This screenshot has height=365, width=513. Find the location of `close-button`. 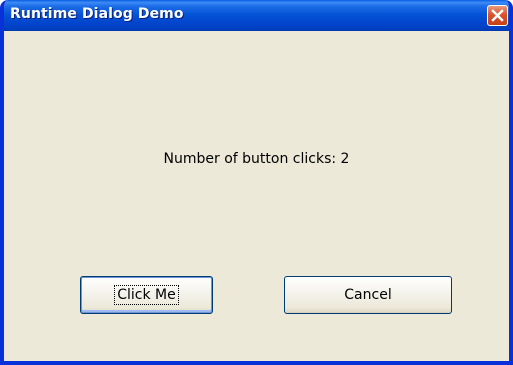

close-button is located at coordinates (497, 15).